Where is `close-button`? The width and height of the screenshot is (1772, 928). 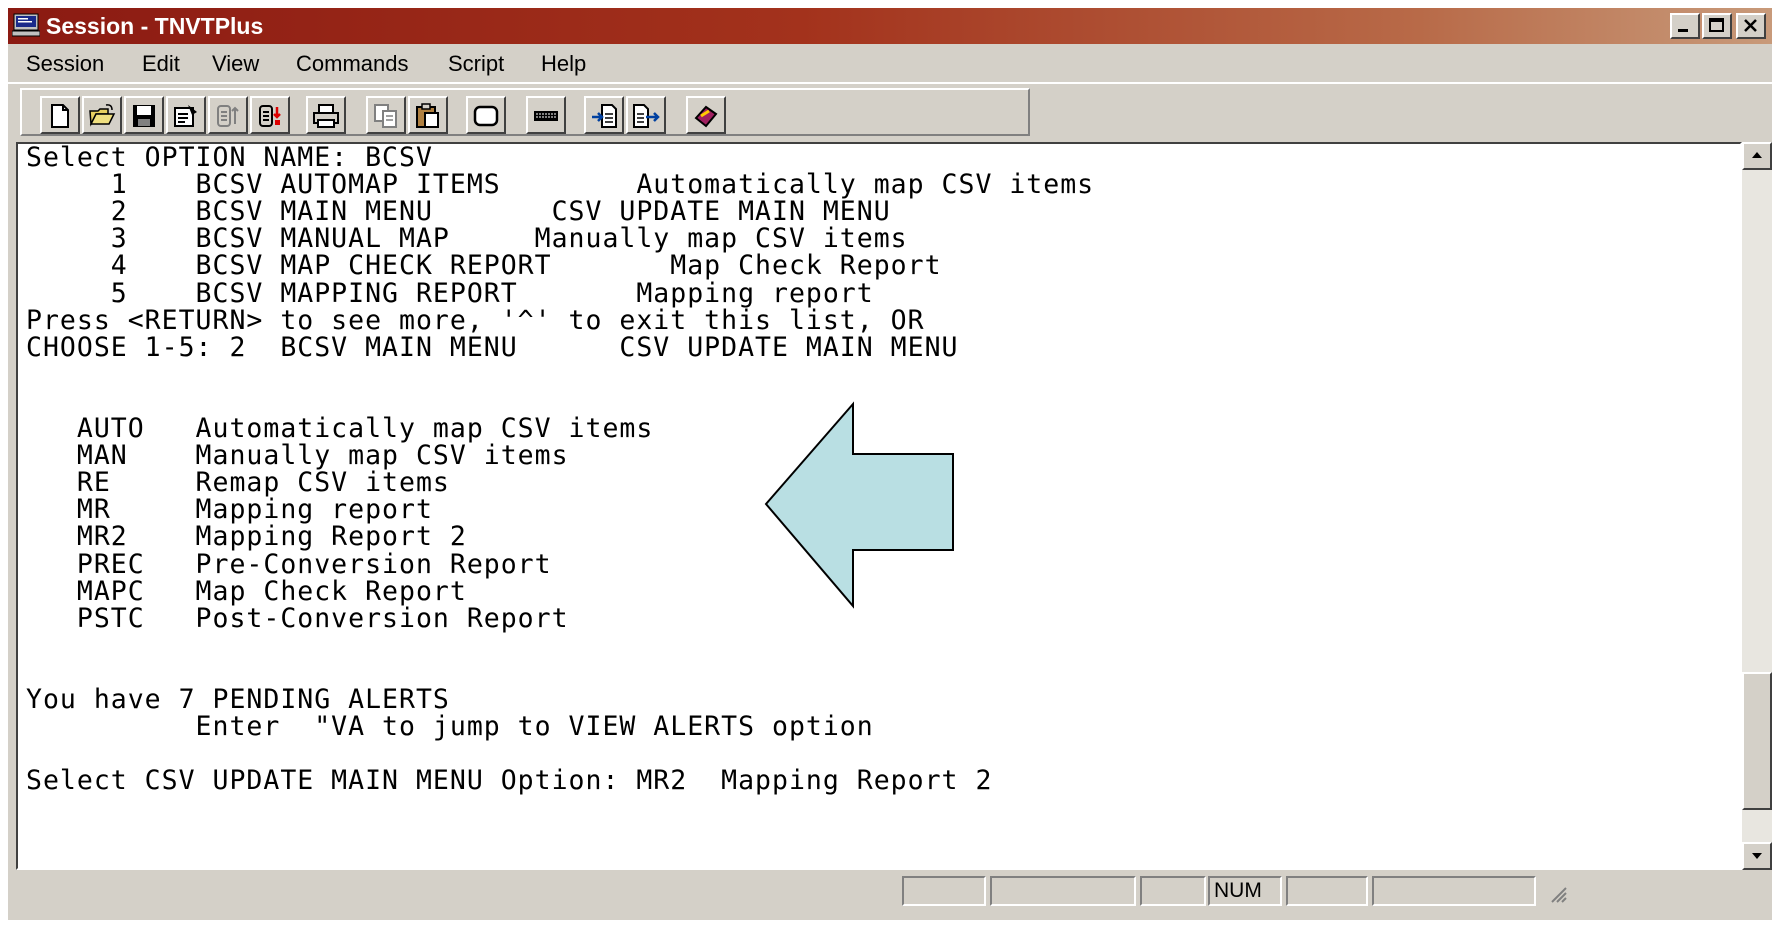 close-button is located at coordinates (1751, 26).